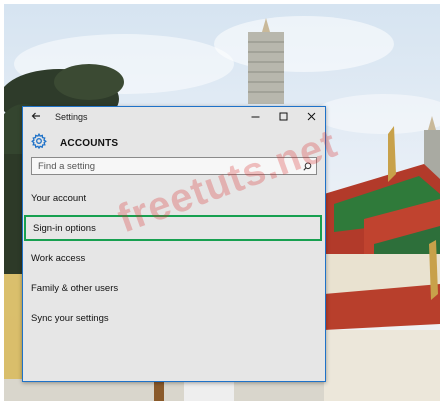  What do you see at coordinates (174, 198) in the screenshot?
I see `nav-item-your-account: Your account` at bounding box center [174, 198].